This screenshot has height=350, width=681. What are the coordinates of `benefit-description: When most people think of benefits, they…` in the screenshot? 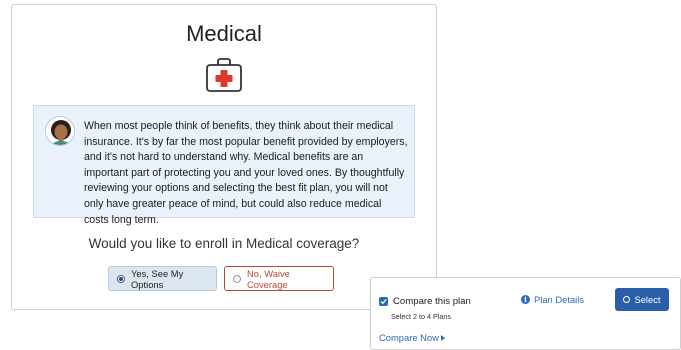 It's located at (246, 173).